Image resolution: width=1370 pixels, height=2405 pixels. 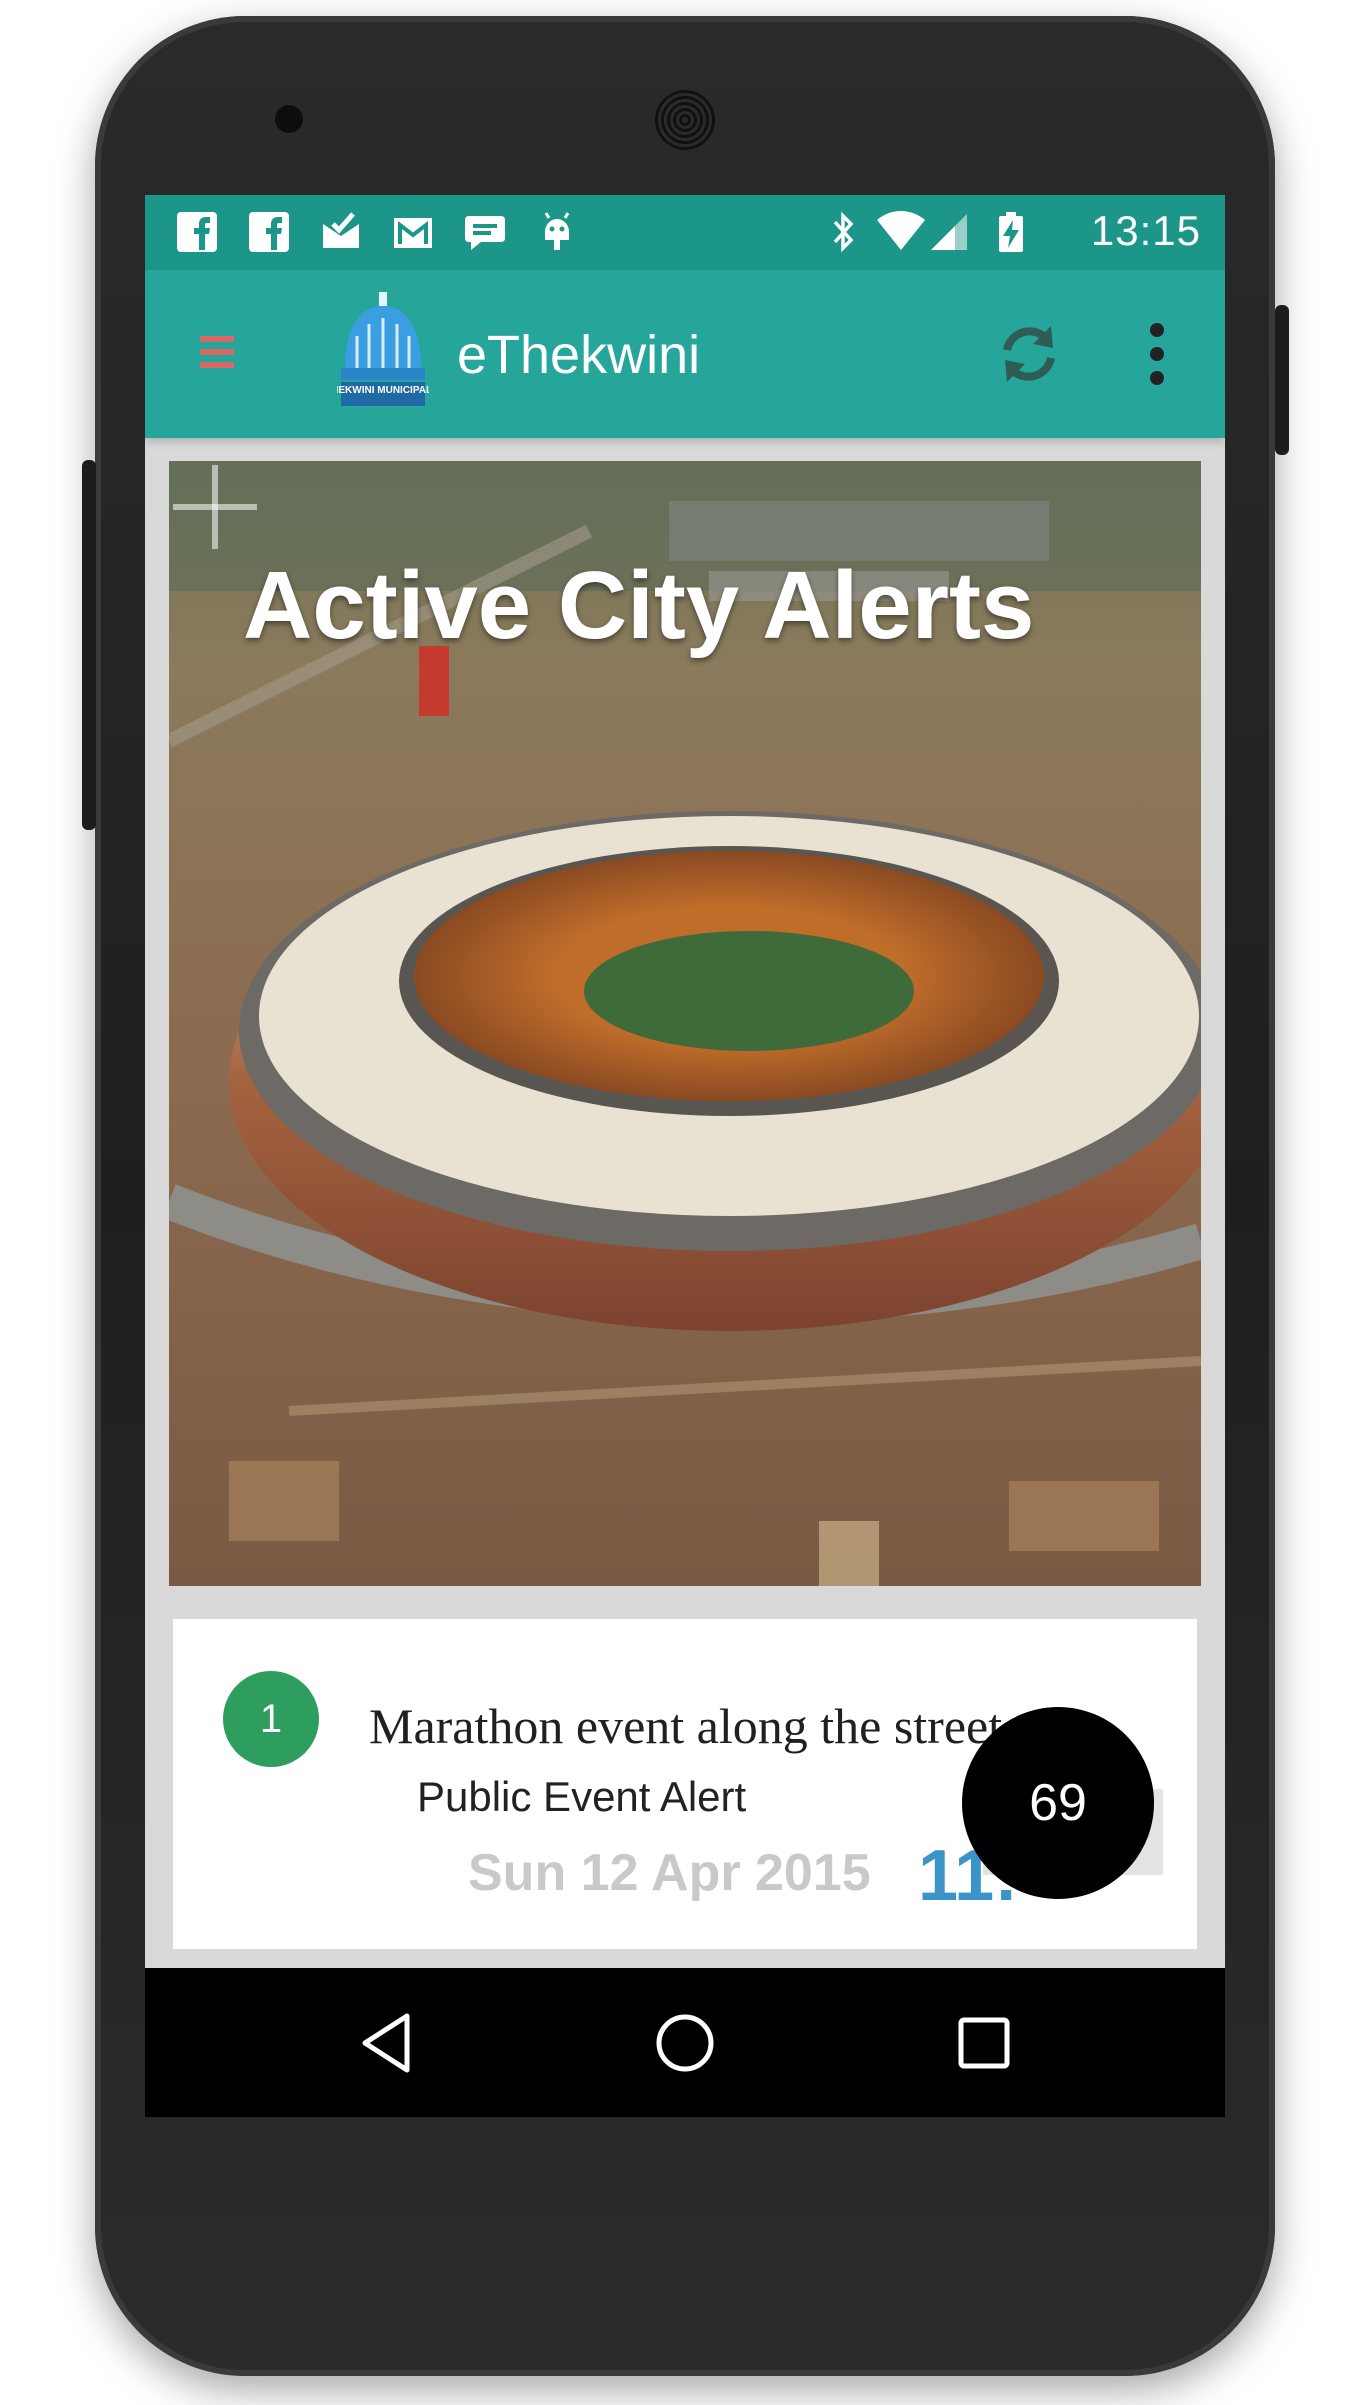 I want to click on chat-icon, so click(x=485, y=233).